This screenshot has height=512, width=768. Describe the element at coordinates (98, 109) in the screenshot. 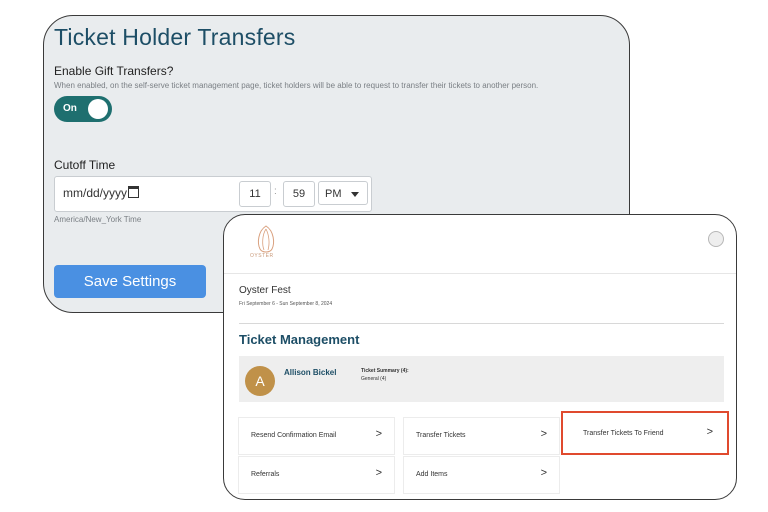

I see `toggle-knob` at that location.